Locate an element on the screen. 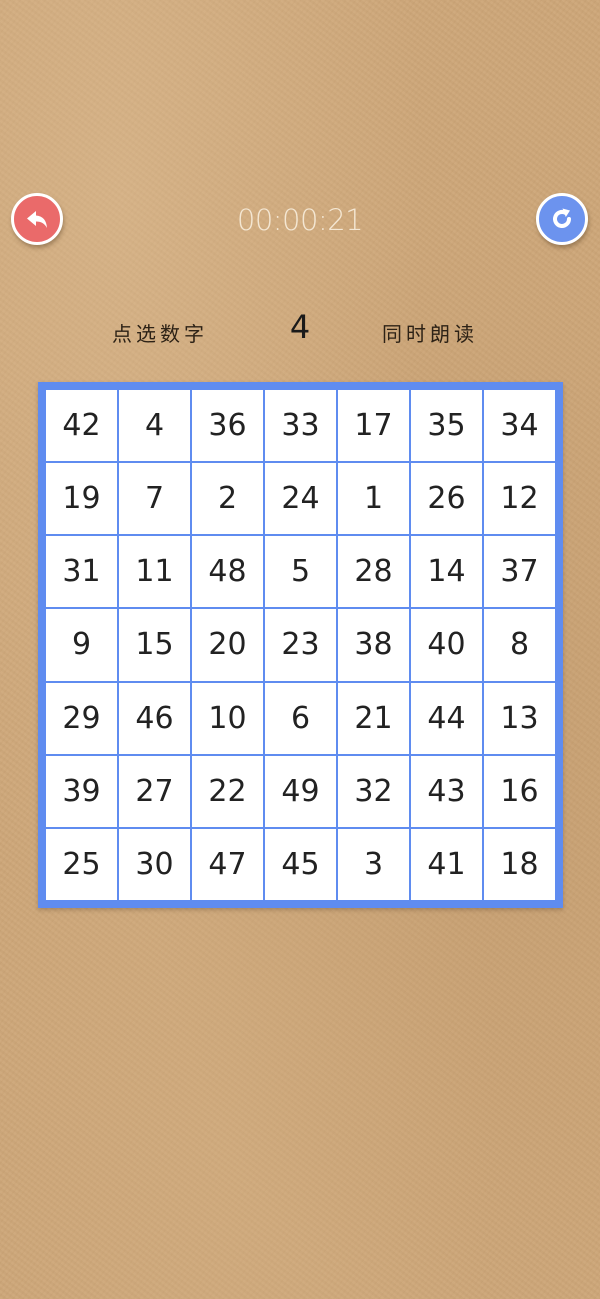  grid-cell: 17 is located at coordinates (373, 426).